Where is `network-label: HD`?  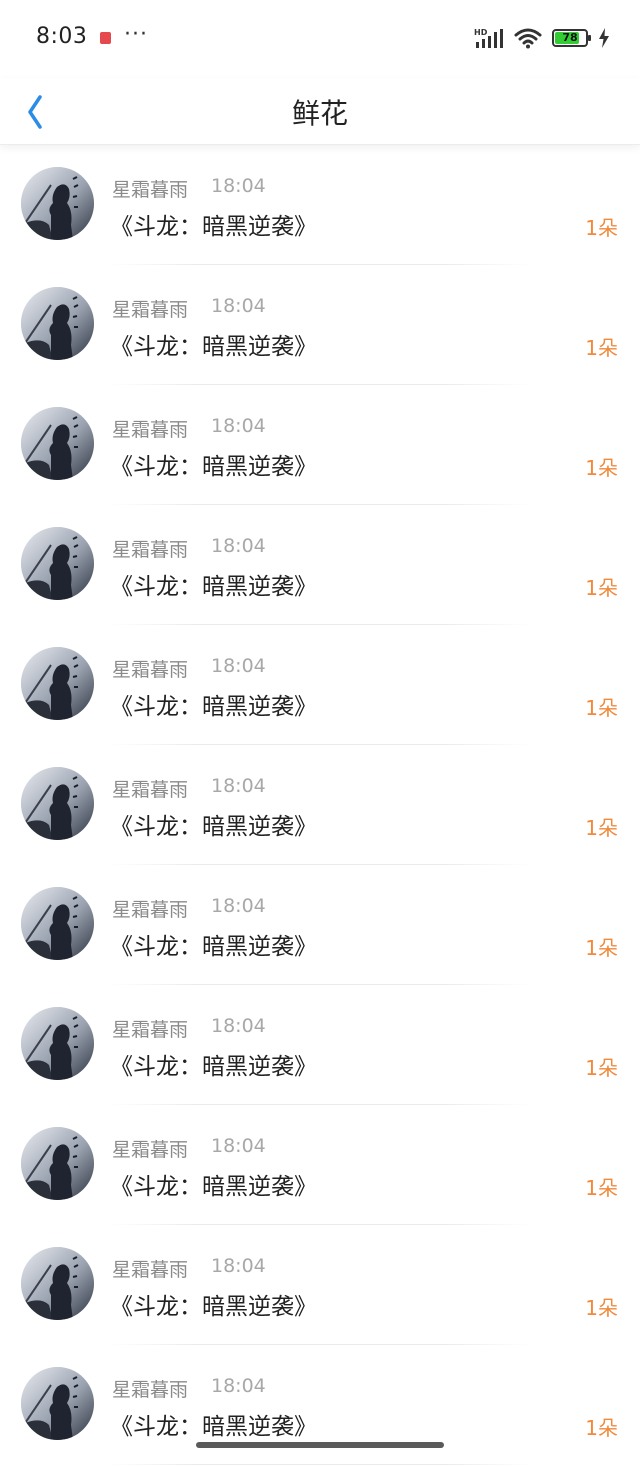 network-label: HD is located at coordinates (481, 32).